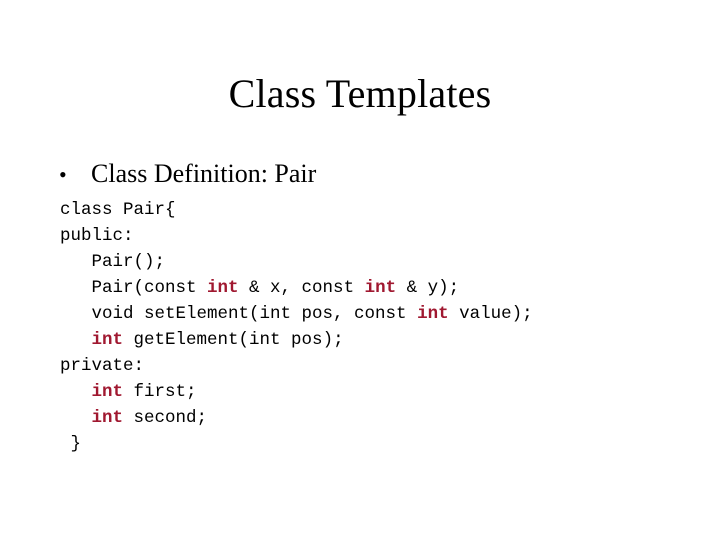 The height and width of the screenshot is (540, 720). Describe the element at coordinates (360, 93) in the screenshot. I see `page-title: Class Templates` at that location.